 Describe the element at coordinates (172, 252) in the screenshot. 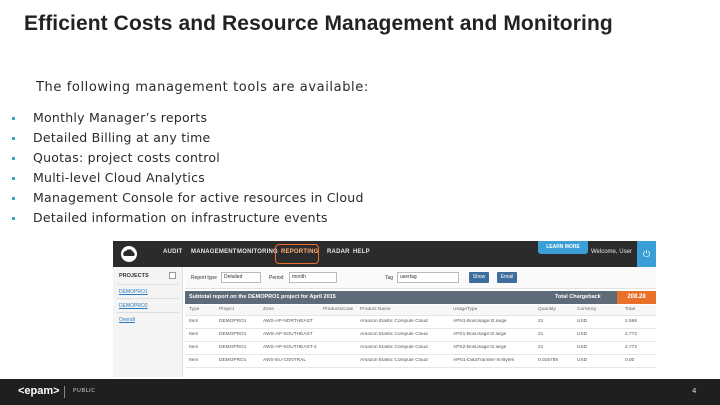

I see `nav-audit: AUDIT` at that location.